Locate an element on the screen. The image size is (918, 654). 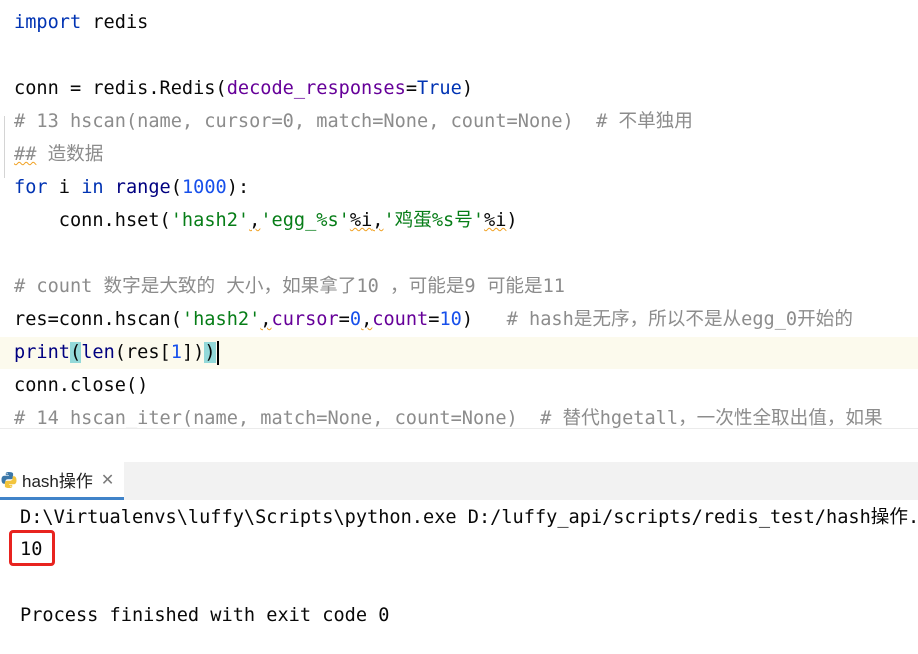
number: 10 is located at coordinates (450, 319).